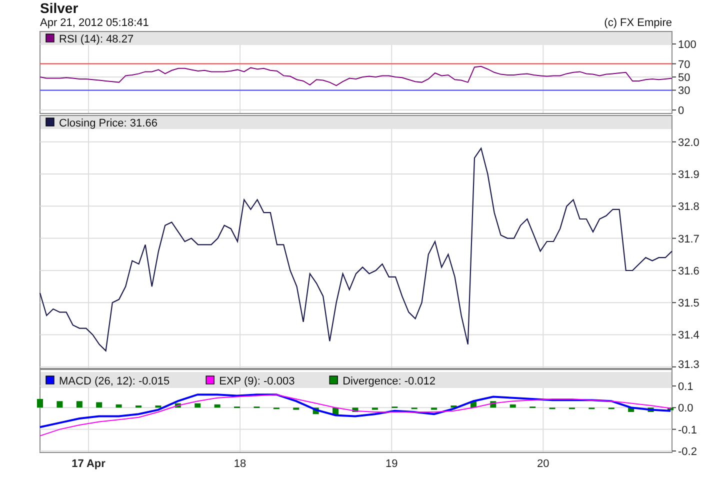 This screenshot has width=710, height=487. Describe the element at coordinates (681, 110) in the screenshot. I see `axis-label: 0` at that location.